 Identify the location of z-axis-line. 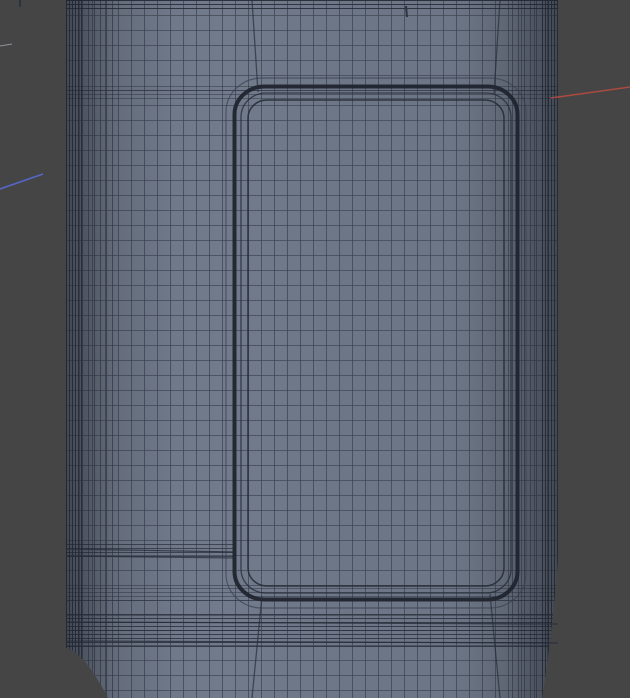
(22, 181).